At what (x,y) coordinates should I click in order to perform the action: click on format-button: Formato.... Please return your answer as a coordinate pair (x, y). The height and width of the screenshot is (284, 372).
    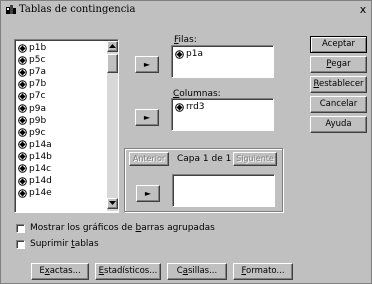
    Looking at the image, I should click on (263, 271).